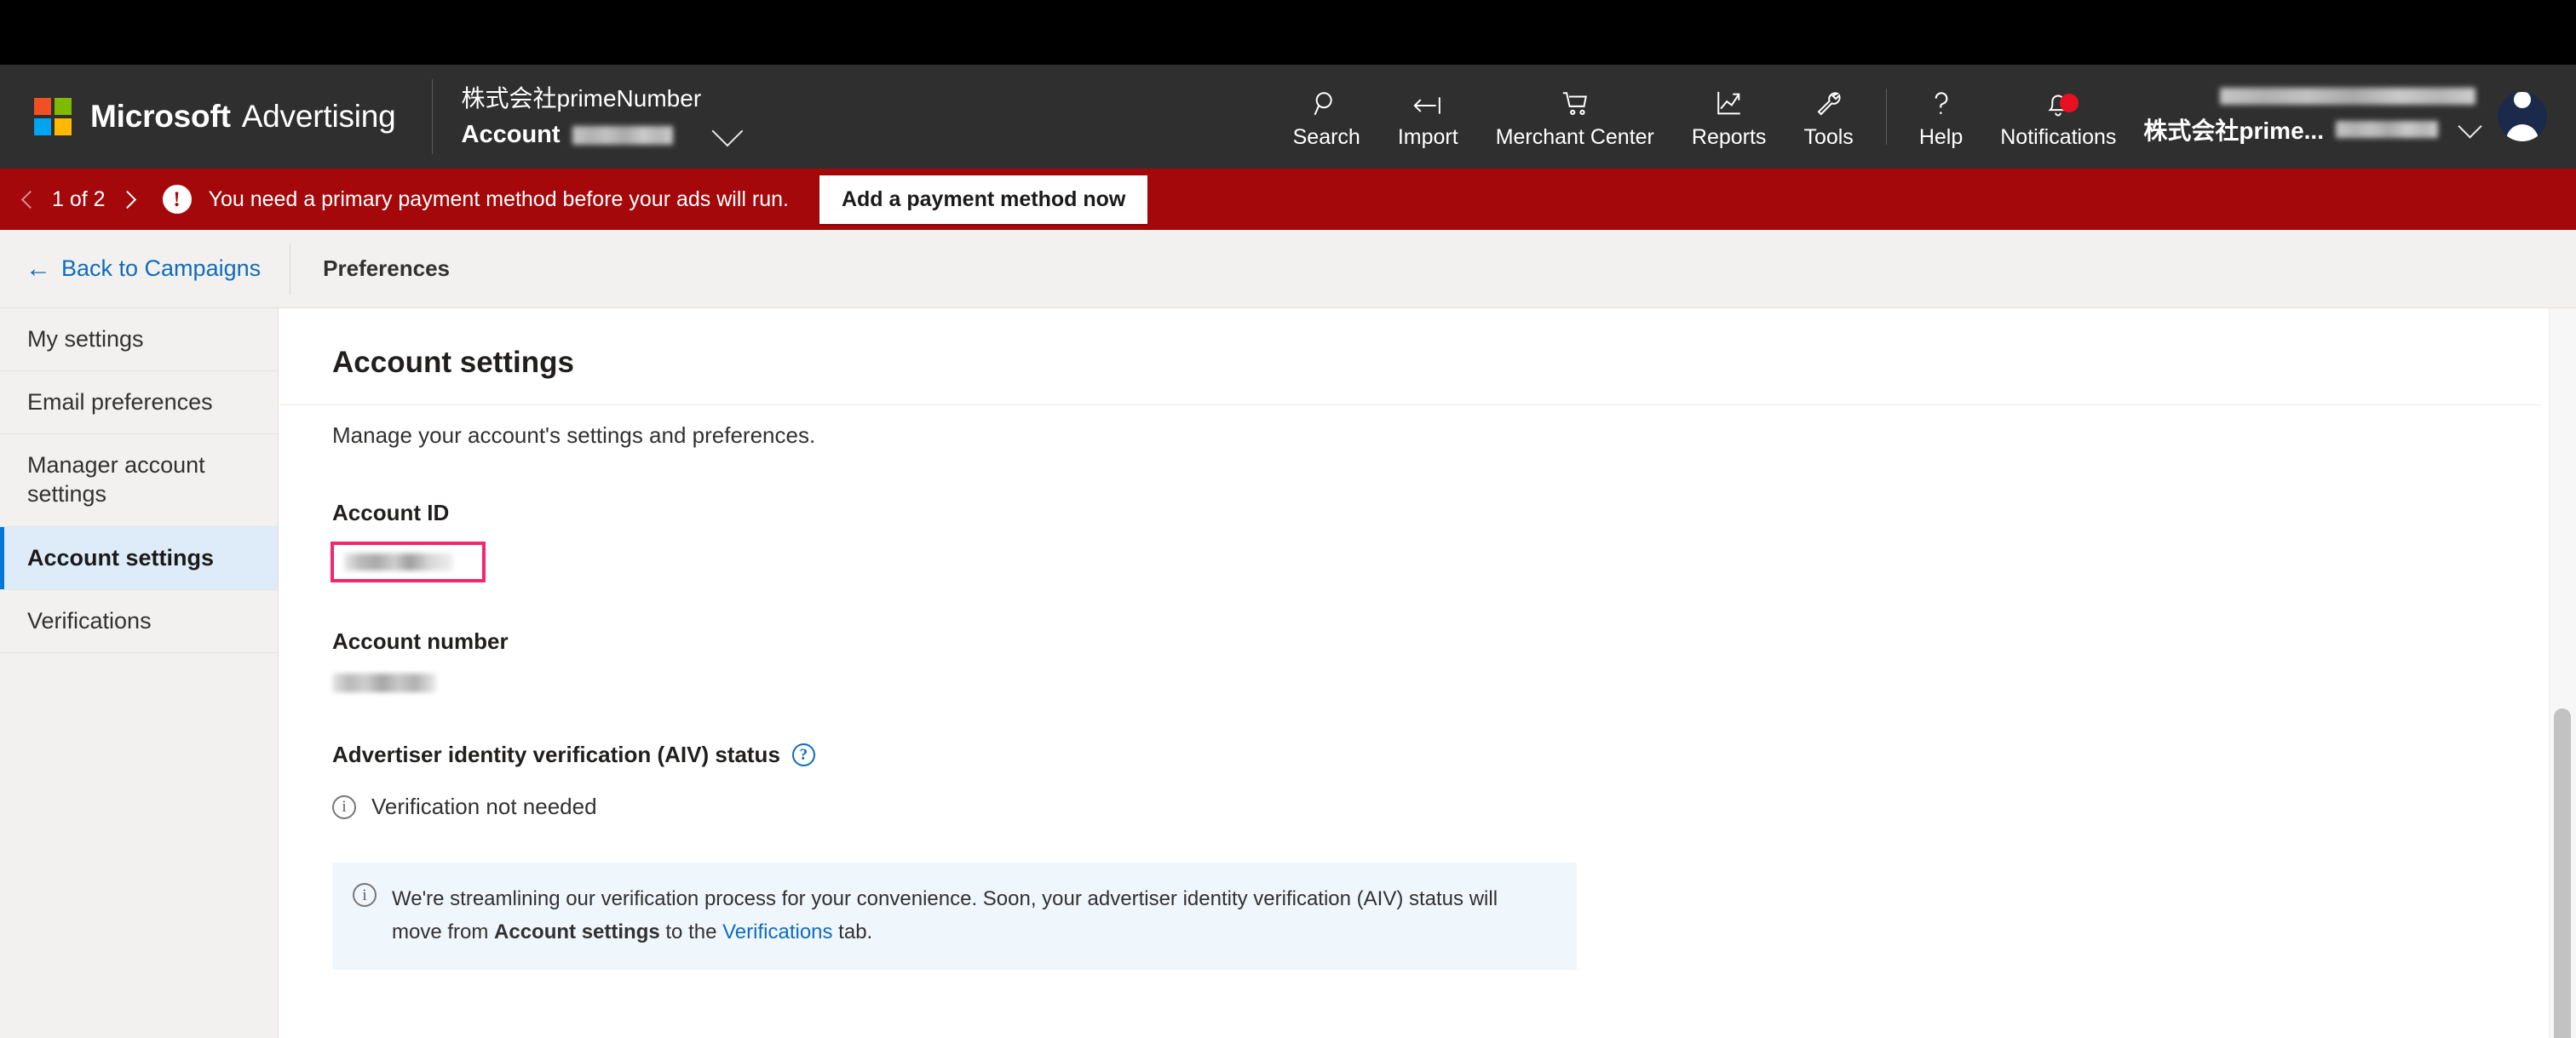 This screenshot has height=1038, width=2576. What do you see at coordinates (90, 620) in the screenshot?
I see `sidebar-item-label: Verifications` at bounding box center [90, 620].